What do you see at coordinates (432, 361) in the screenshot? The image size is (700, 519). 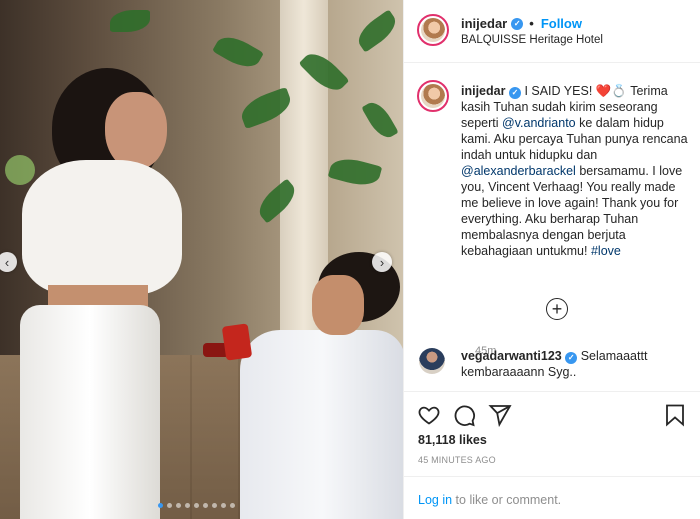 I see `comment-avatar` at bounding box center [432, 361].